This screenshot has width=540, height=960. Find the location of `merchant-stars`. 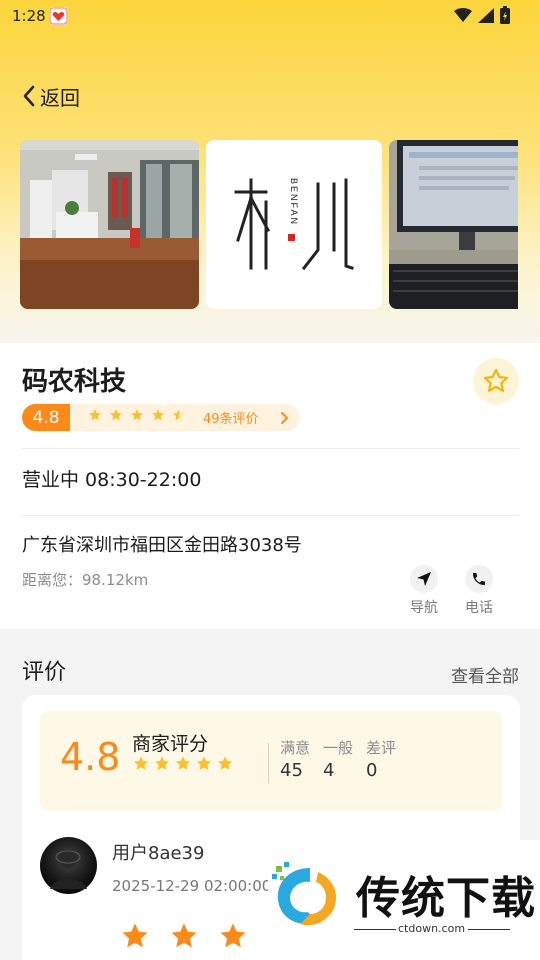

merchant-stars is located at coordinates (183, 763).